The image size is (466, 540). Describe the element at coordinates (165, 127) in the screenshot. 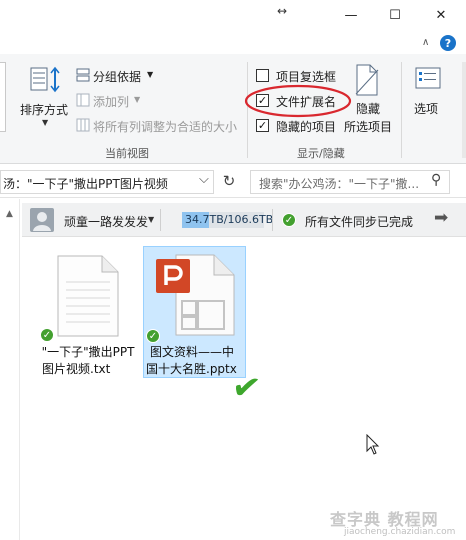

I see `fit-columns-label: 将所有列调整为合适的大小` at that location.